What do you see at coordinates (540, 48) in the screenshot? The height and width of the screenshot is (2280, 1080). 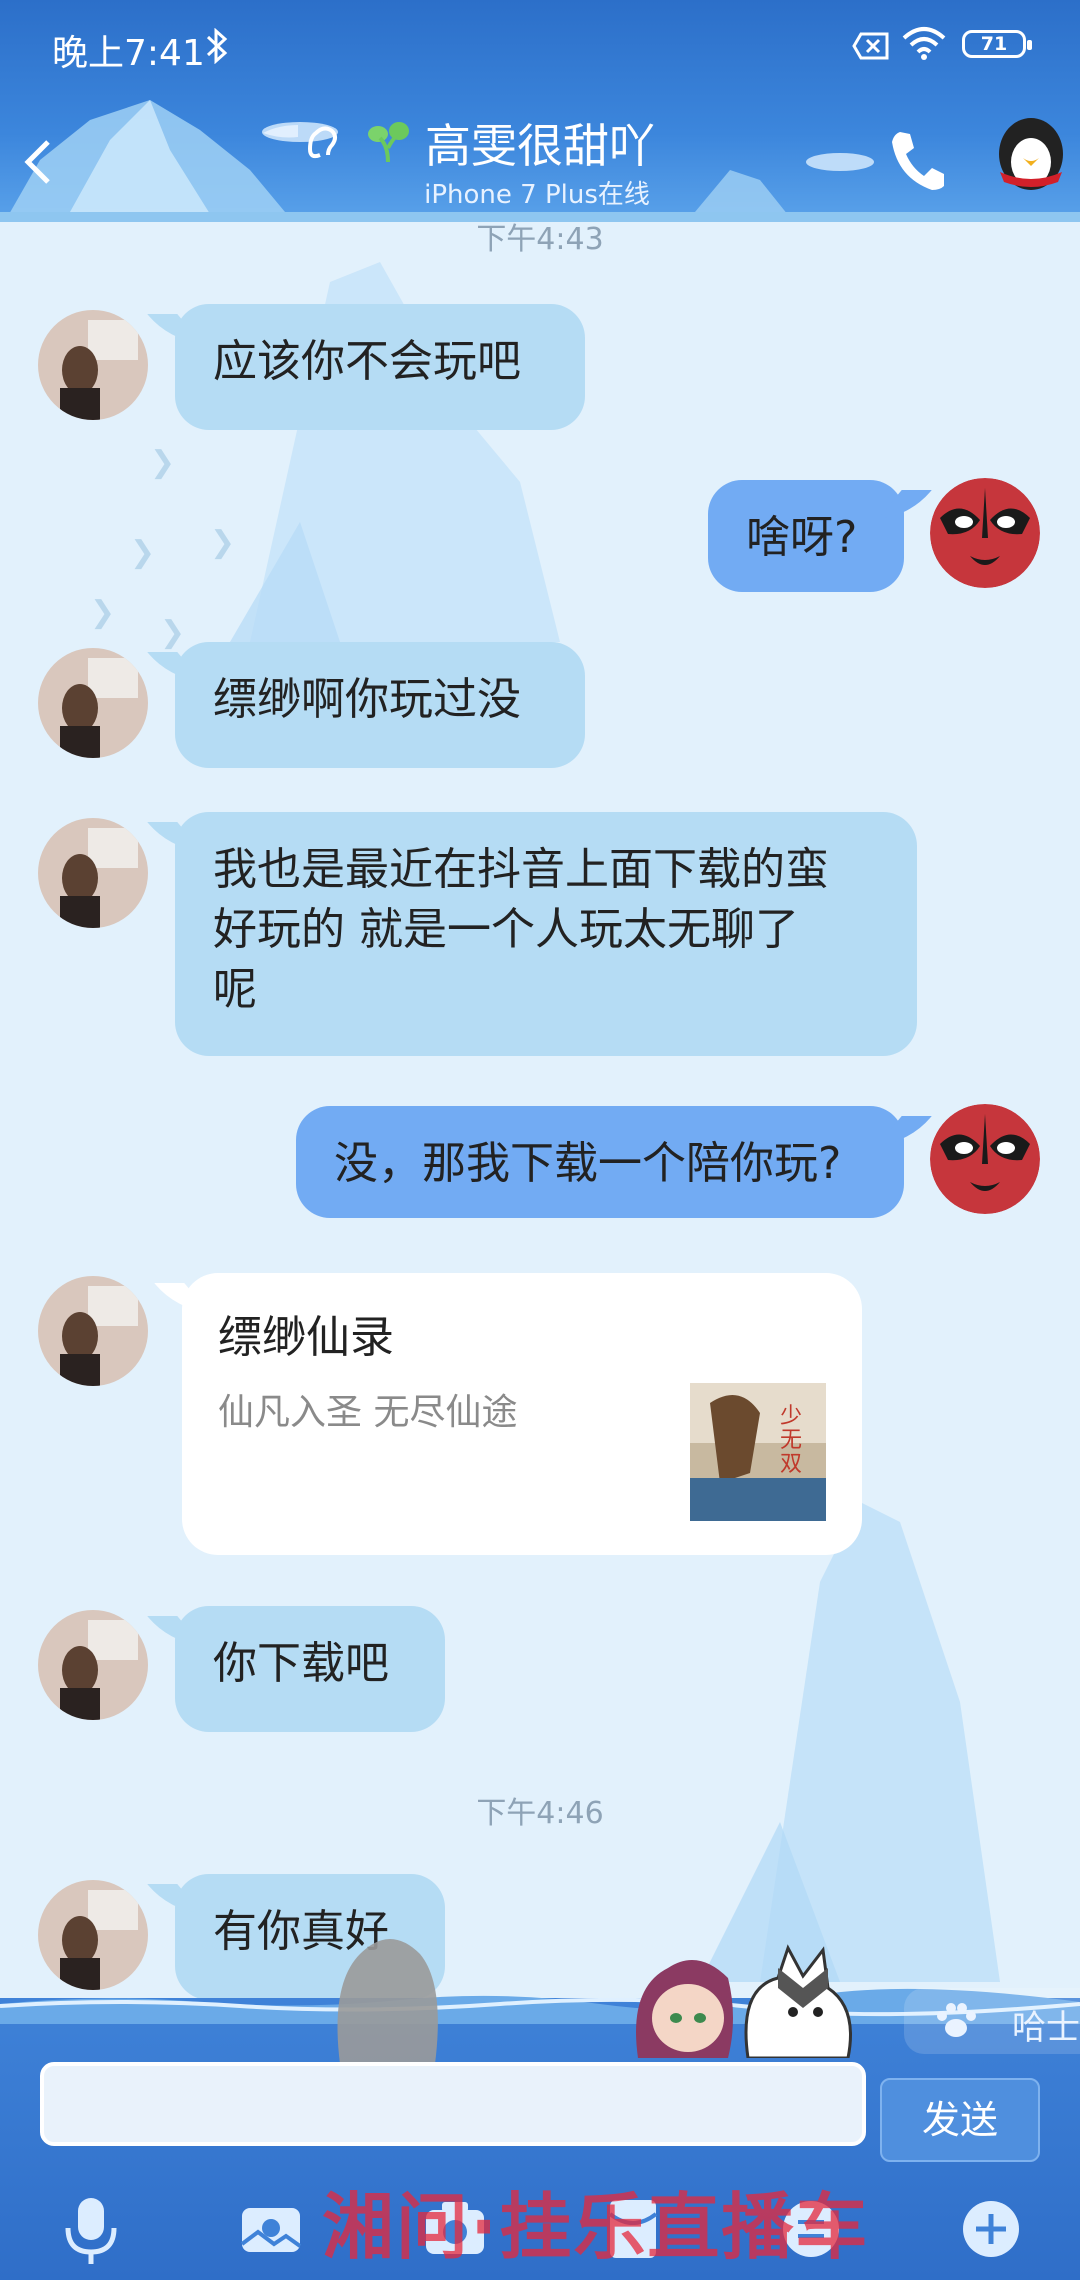 I see `status-bar: 晚上7:41 71` at bounding box center [540, 48].